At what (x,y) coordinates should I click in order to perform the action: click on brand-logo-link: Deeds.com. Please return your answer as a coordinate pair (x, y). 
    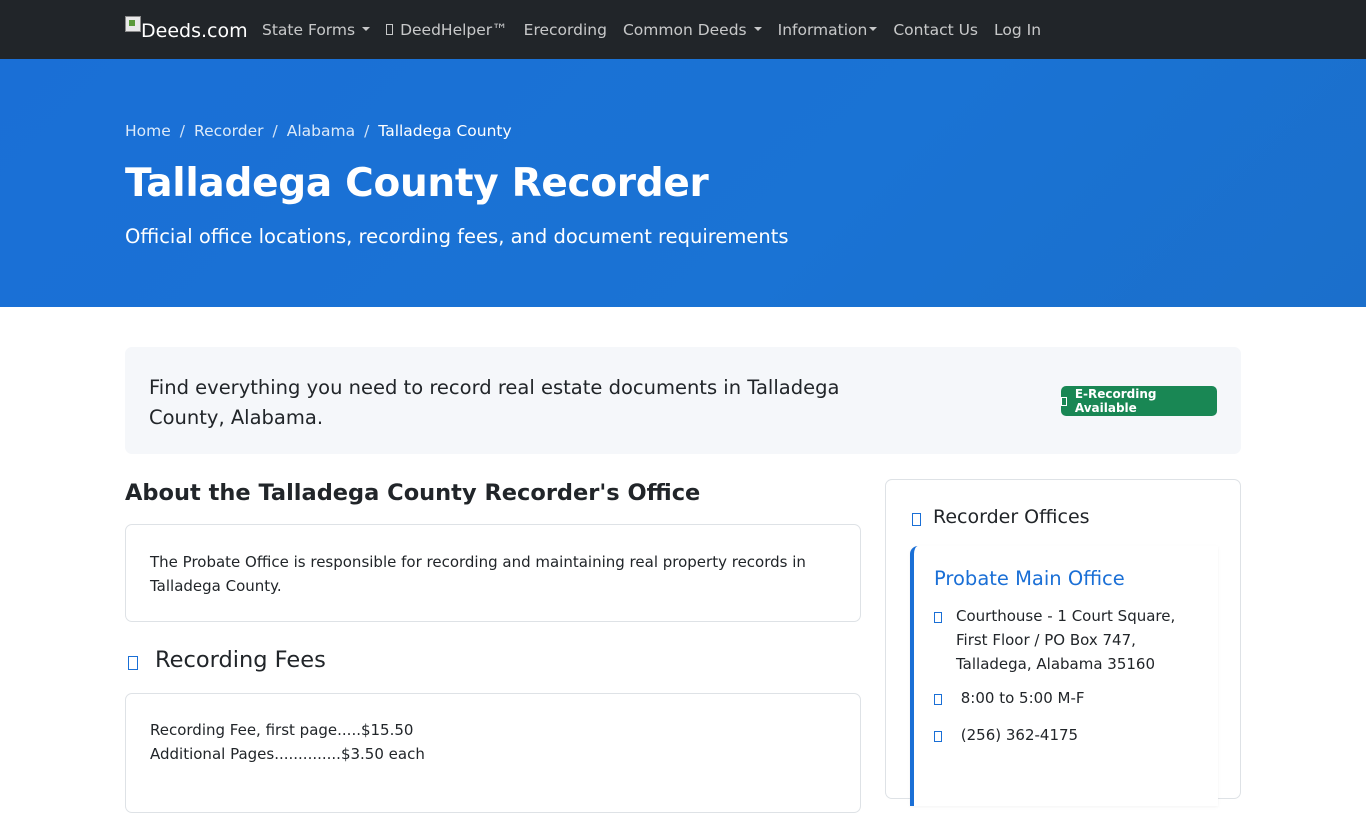
    Looking at the image, I should click on (186, 29).